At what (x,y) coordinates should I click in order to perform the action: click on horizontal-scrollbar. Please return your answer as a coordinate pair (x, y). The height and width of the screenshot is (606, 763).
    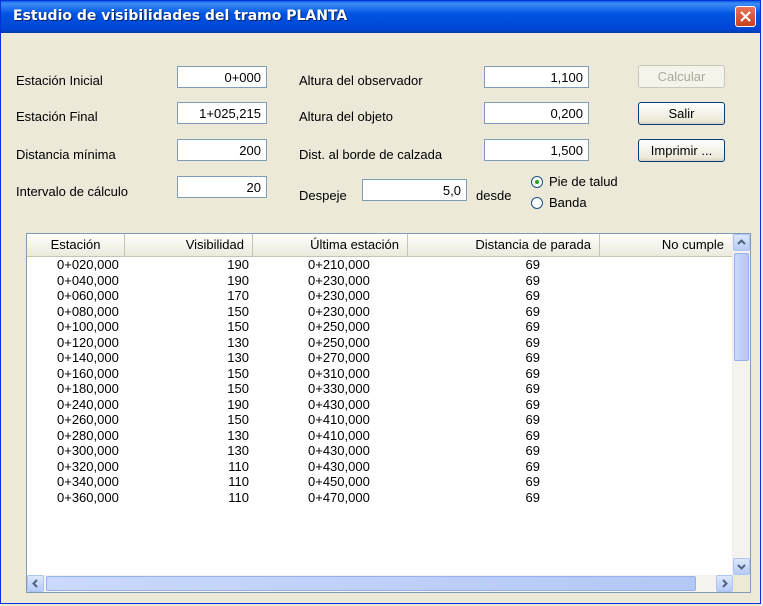
    Looking at the image, I should click on (380, 583).